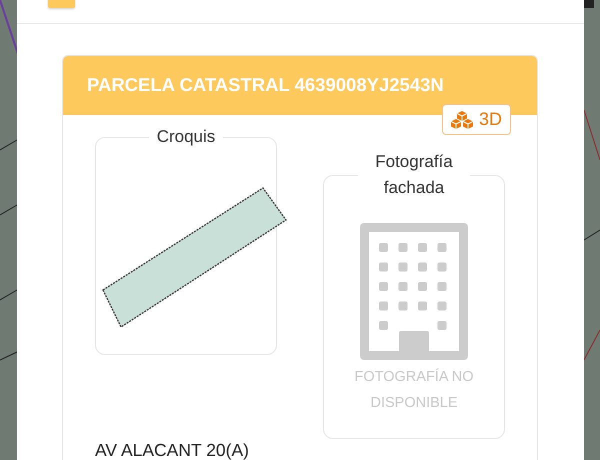 Image resolution: width=600 pixels, height=460 pixels. What do you see at coordinates (414, 175) in the screenshot?
I see `photo-label: Fotografía fachada` at bounding box center [414, 175].